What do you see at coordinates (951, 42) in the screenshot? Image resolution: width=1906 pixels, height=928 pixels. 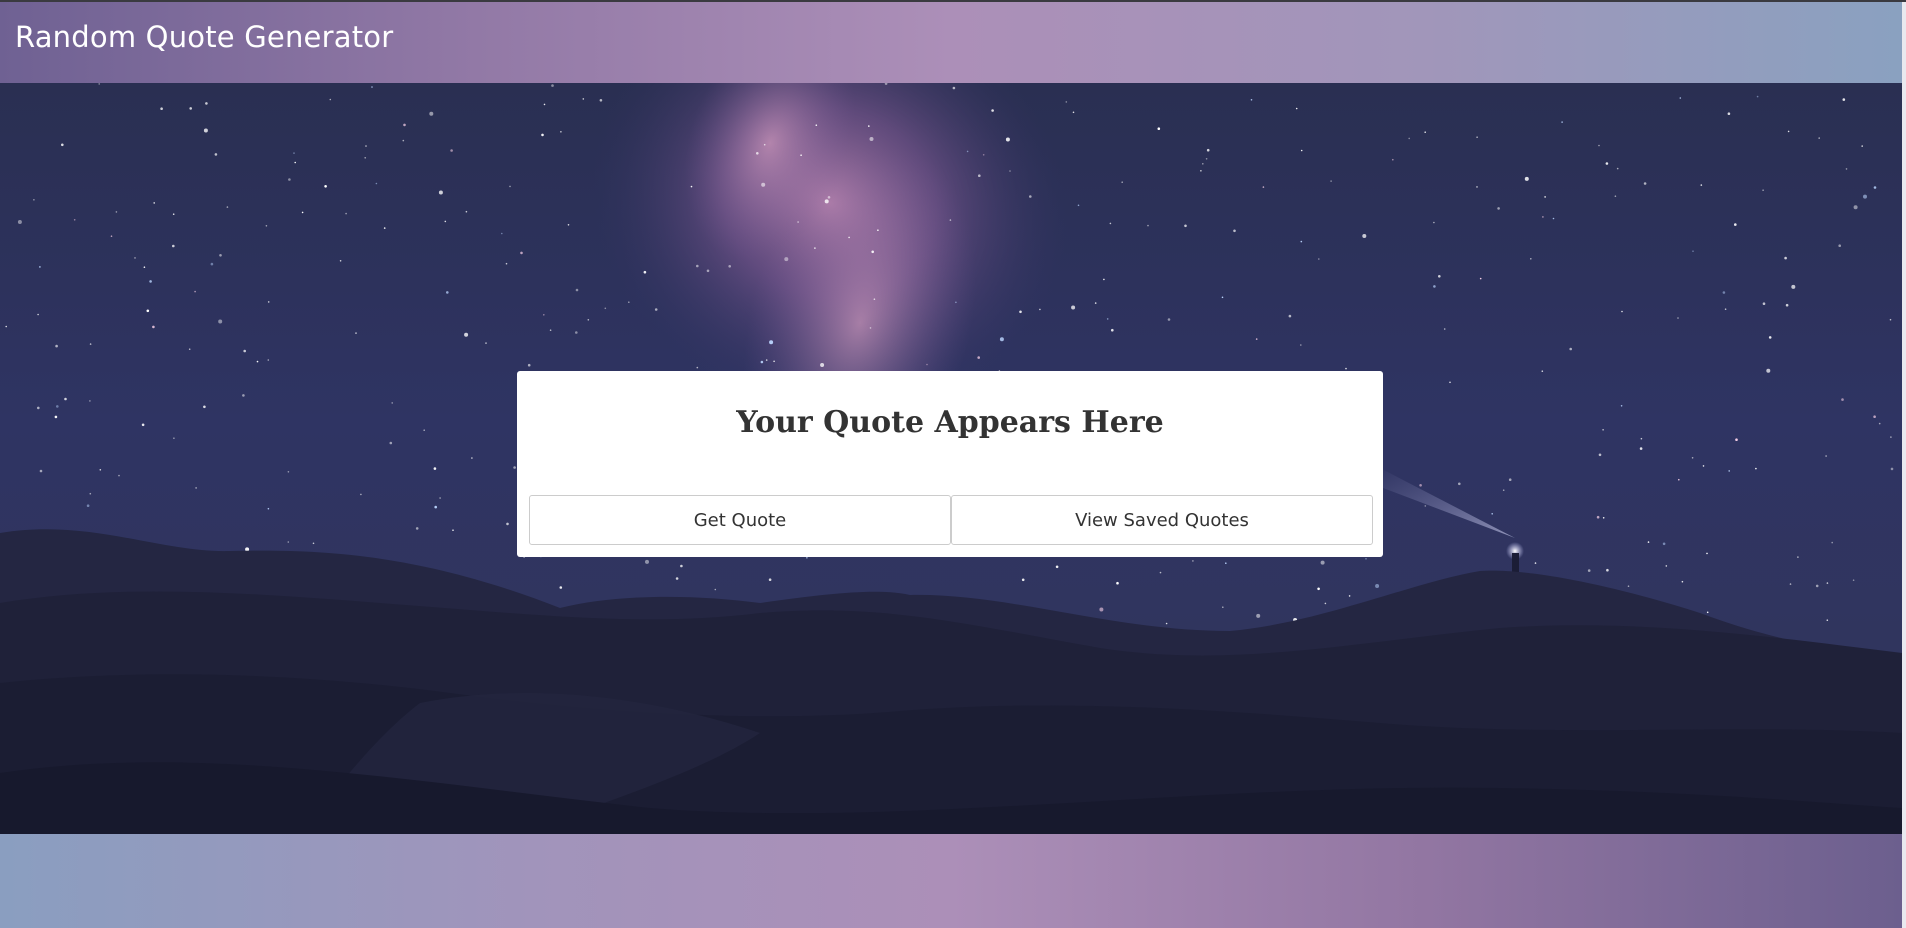 I see `header-bar: Random Quote Generator` at bounding box center [951, 42].